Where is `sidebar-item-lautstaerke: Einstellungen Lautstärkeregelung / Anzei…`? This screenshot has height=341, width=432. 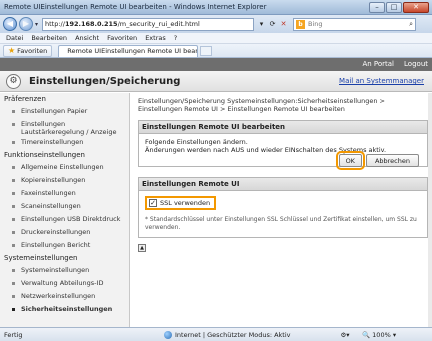
sidebar-item-lautstaerke: Einstellungen Lautstärkeregelung / Anzei… is located at coordinates (64, 127).